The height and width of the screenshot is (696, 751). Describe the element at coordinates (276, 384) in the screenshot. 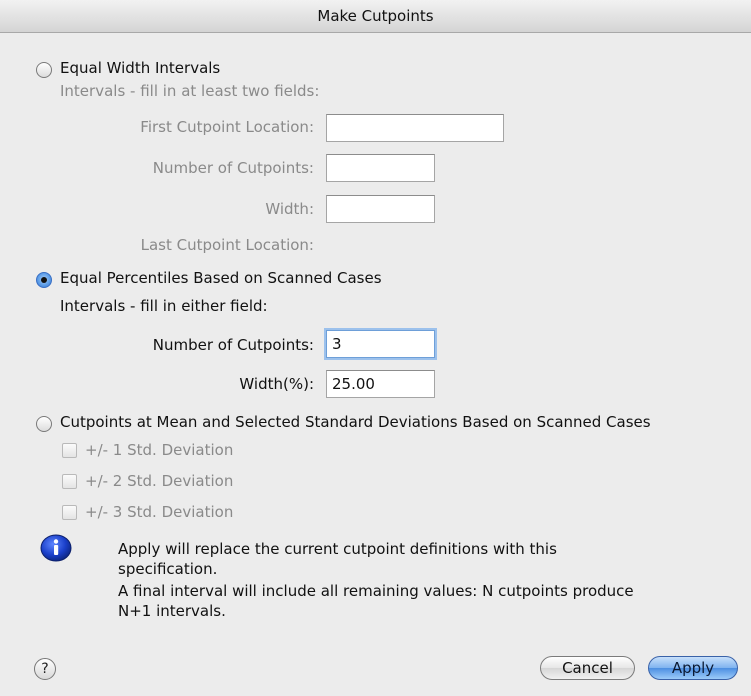

I see `width-percent-label: Width(%):` at that location.